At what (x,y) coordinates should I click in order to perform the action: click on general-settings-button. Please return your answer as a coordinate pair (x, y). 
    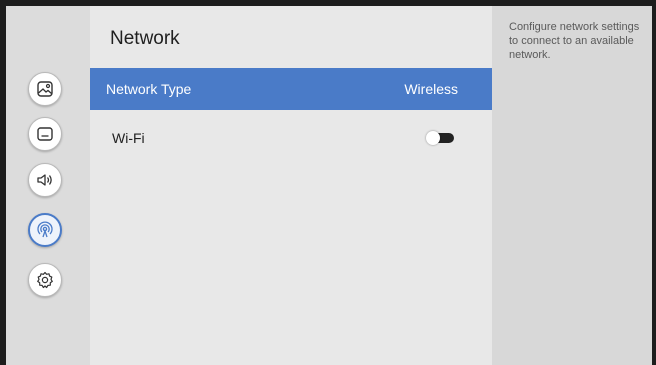
    Looking at the image, I should click on (45, 280).